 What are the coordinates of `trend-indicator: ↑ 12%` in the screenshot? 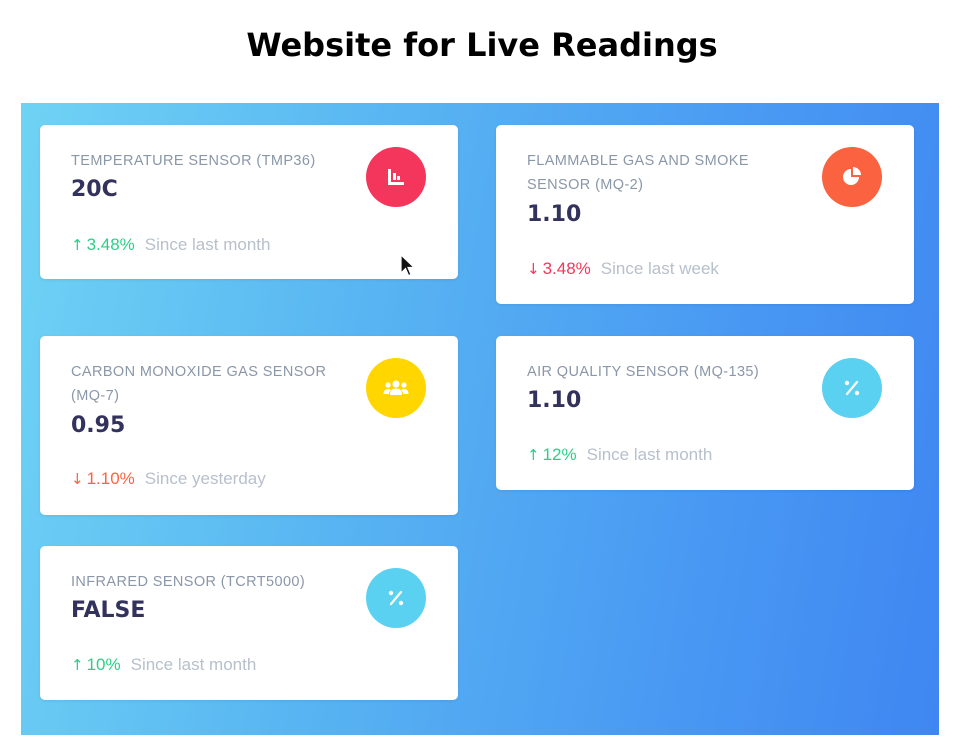 It's located at (552, 455).